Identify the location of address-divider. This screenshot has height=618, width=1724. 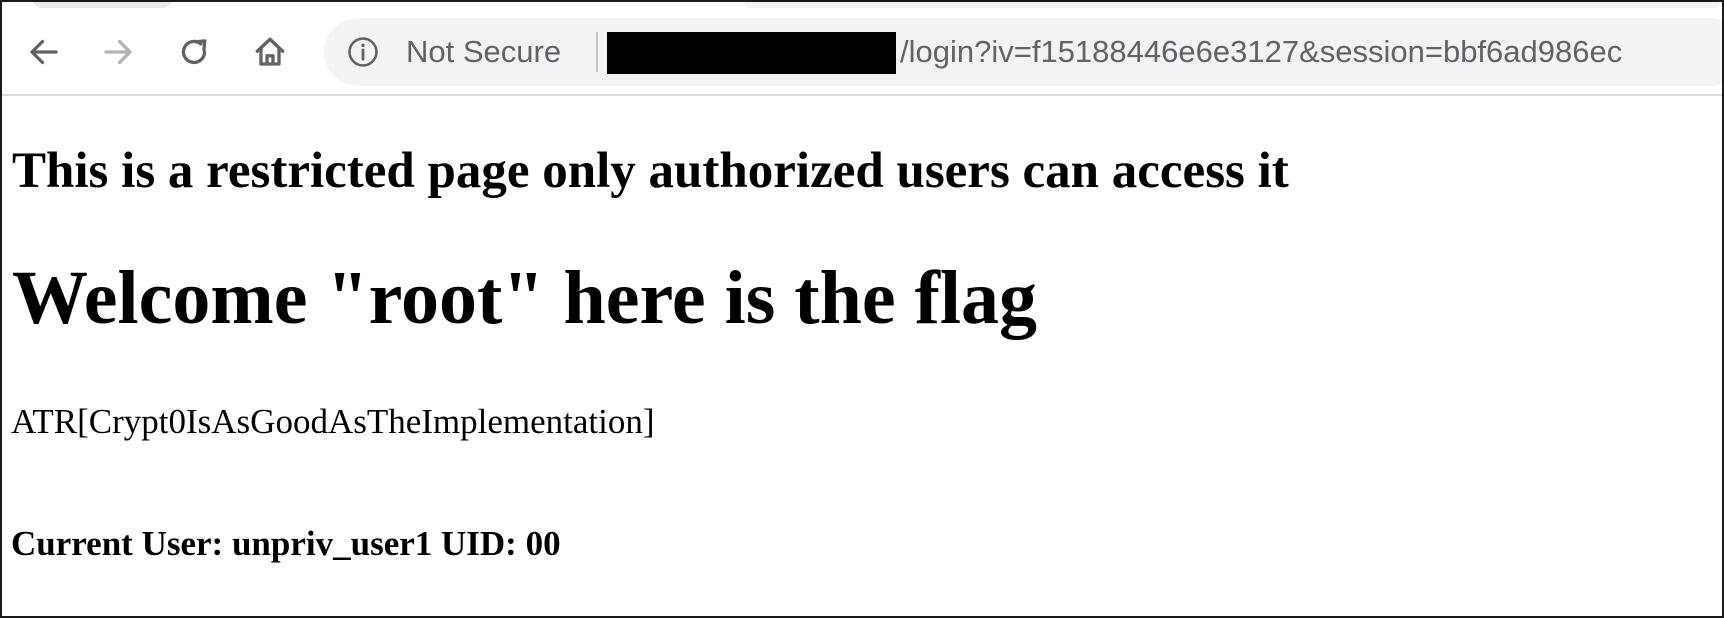
(597, 52).